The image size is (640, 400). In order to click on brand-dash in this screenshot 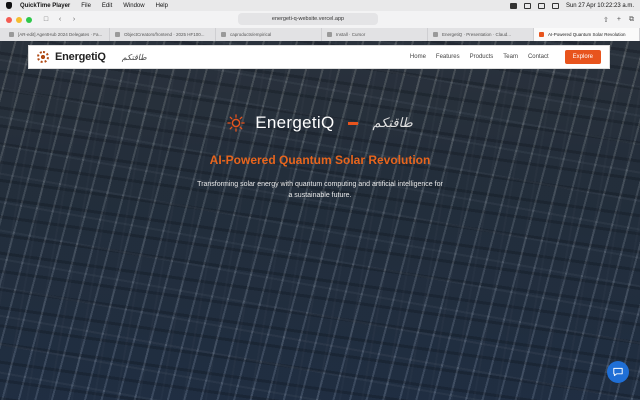, I will do `click(353, 123)`.